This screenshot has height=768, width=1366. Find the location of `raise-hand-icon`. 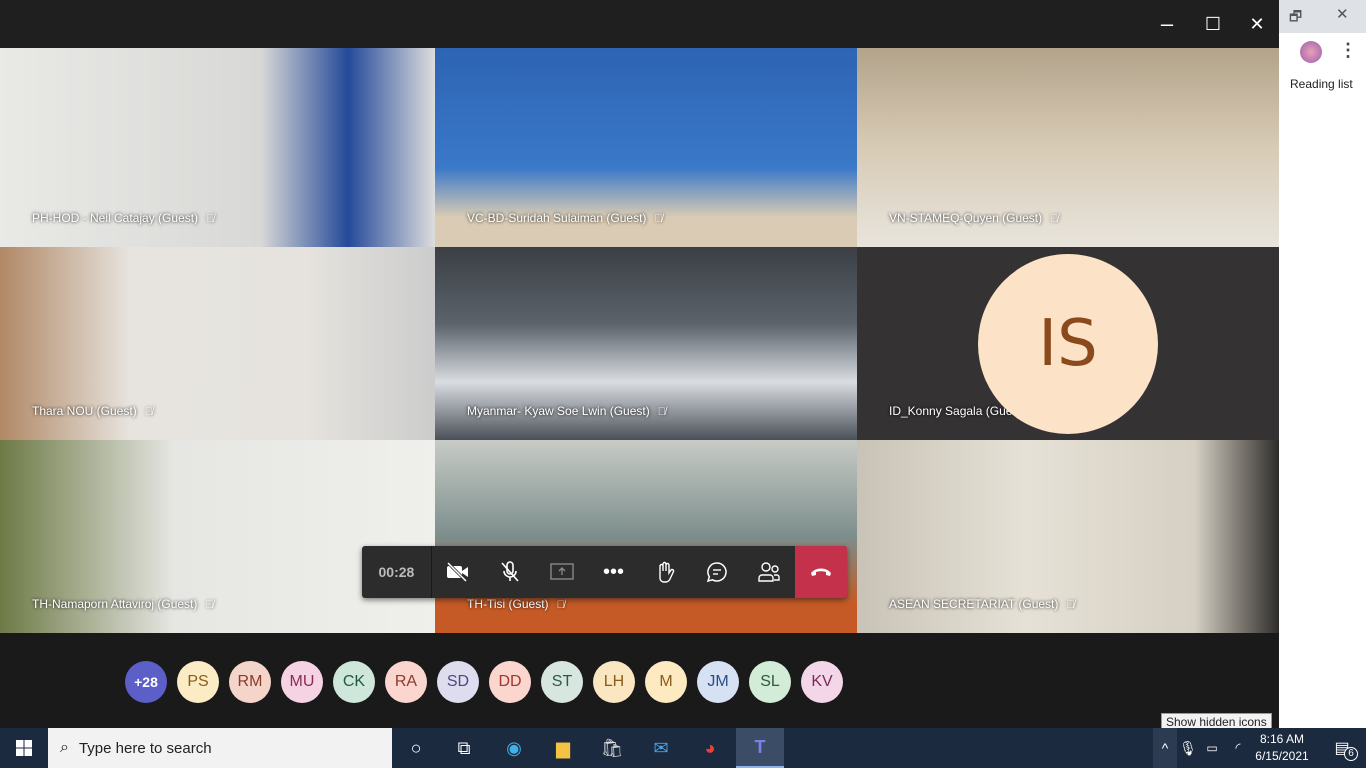

raise-hand-icon is located at coordinates (665, 572).